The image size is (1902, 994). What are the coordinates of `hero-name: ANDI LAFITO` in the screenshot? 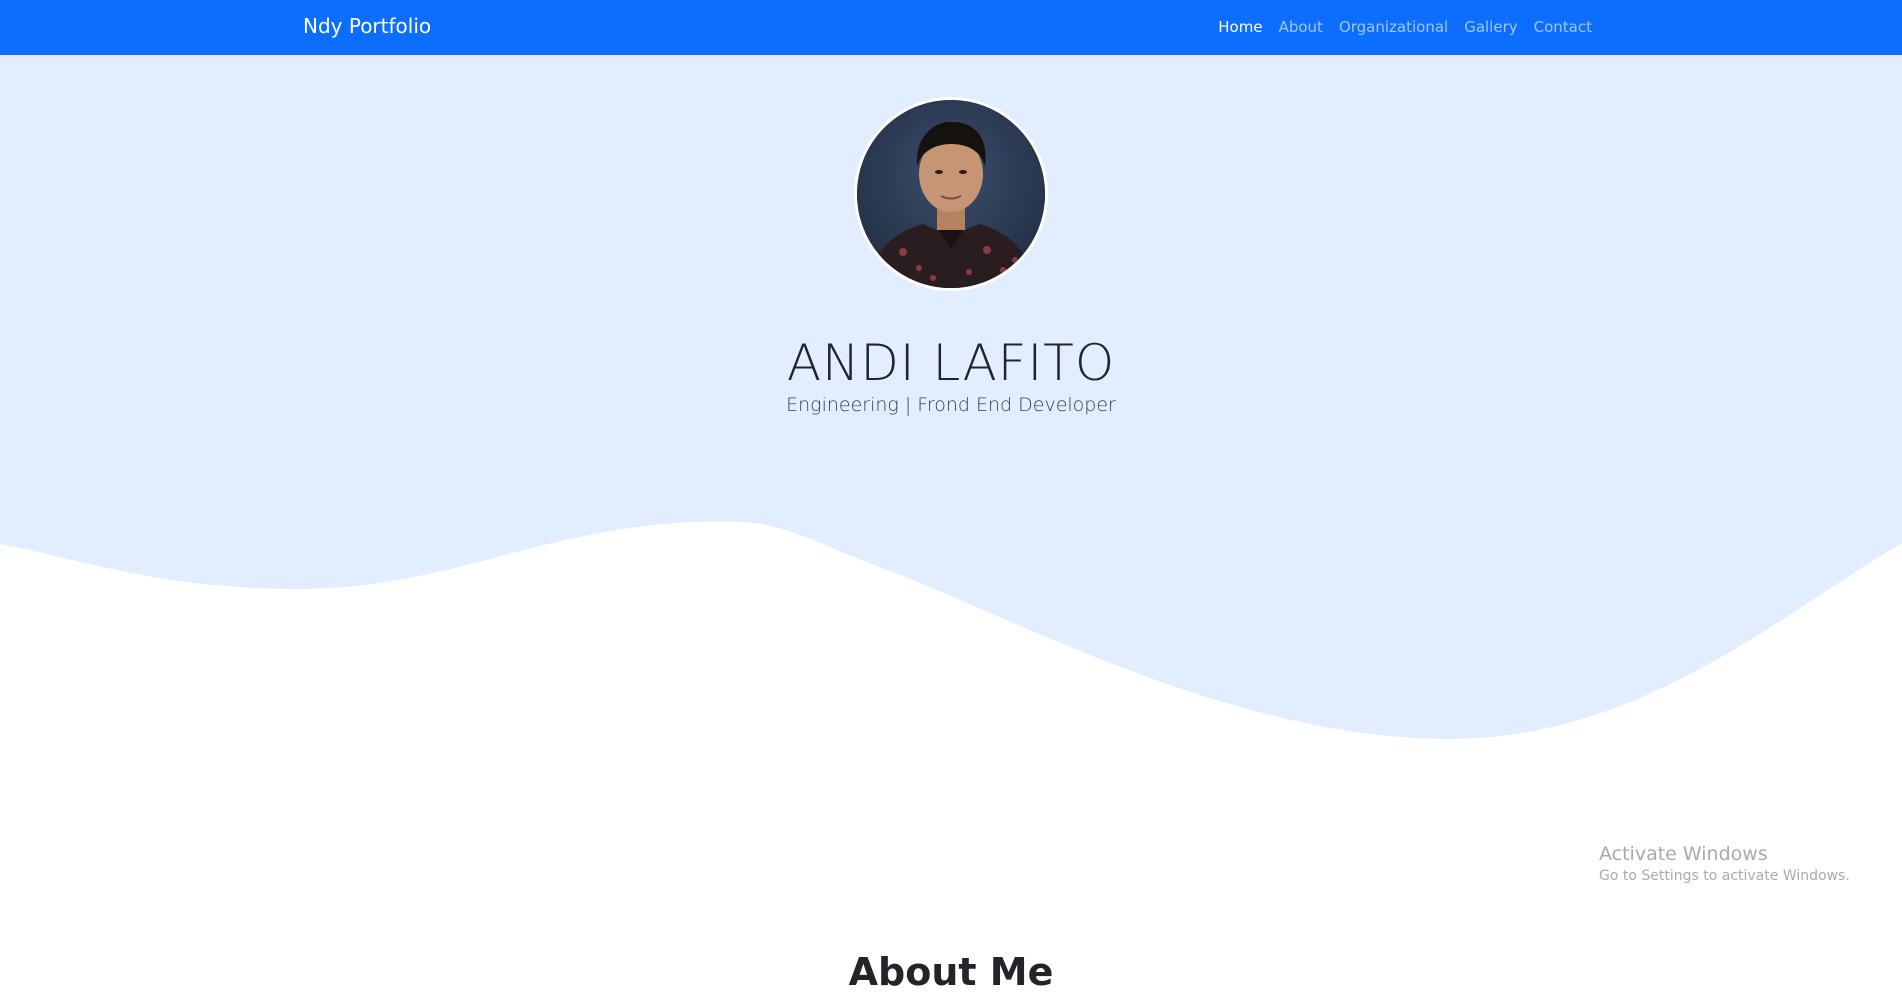 It's located at (951, 362).